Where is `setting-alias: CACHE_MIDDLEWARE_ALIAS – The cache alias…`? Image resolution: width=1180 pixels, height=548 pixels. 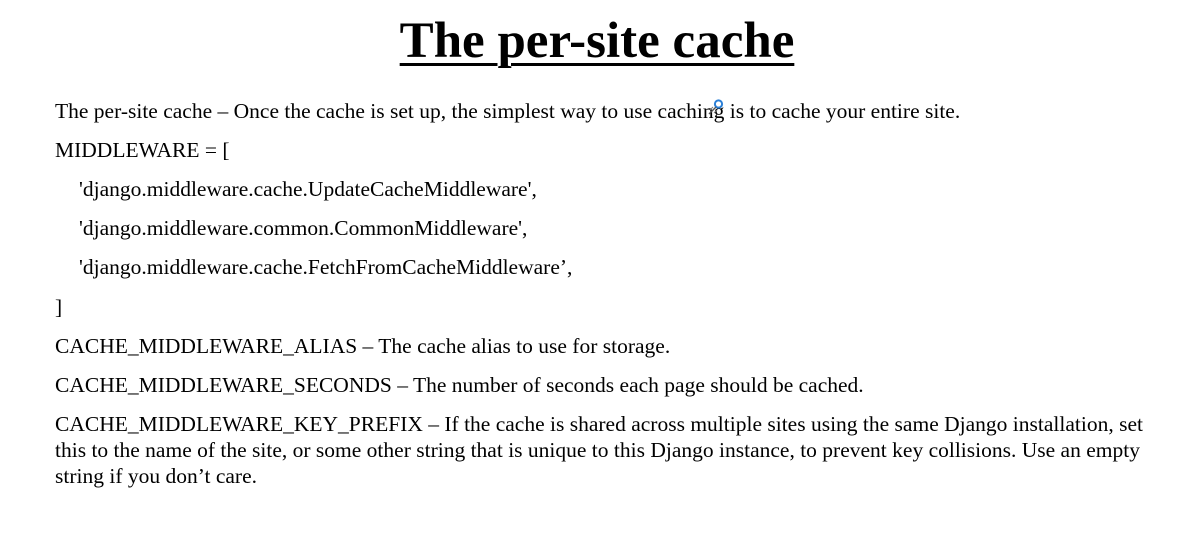 setting-alias: CACHE_MIDDLEWARE_ALIAS – The cache alias… is located at coordinates (363, 346).